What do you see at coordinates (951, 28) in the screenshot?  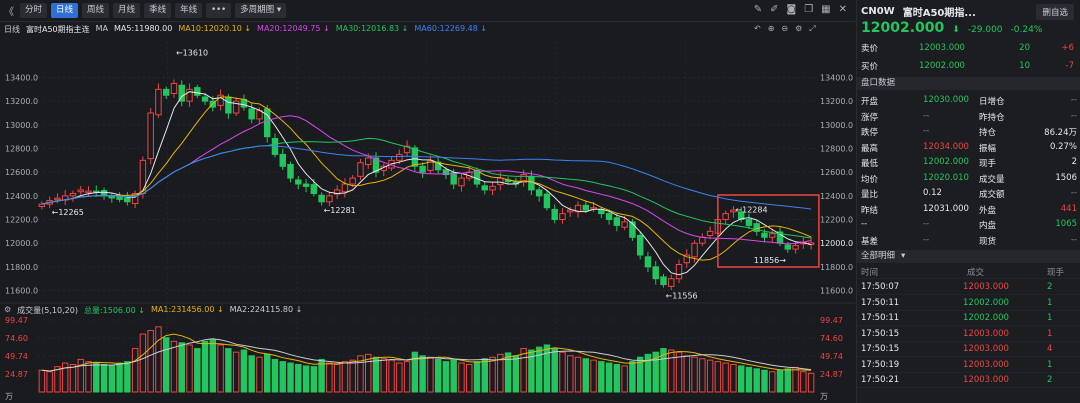 I see `price-row: 12002.000 ⬇ -29.000 -0.24%` at bounding box center [951, 28].